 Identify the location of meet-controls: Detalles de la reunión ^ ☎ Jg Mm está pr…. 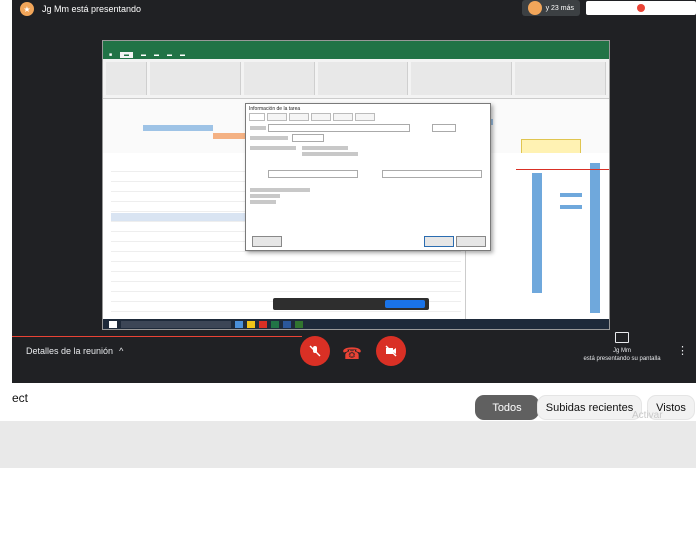
(354, 356).